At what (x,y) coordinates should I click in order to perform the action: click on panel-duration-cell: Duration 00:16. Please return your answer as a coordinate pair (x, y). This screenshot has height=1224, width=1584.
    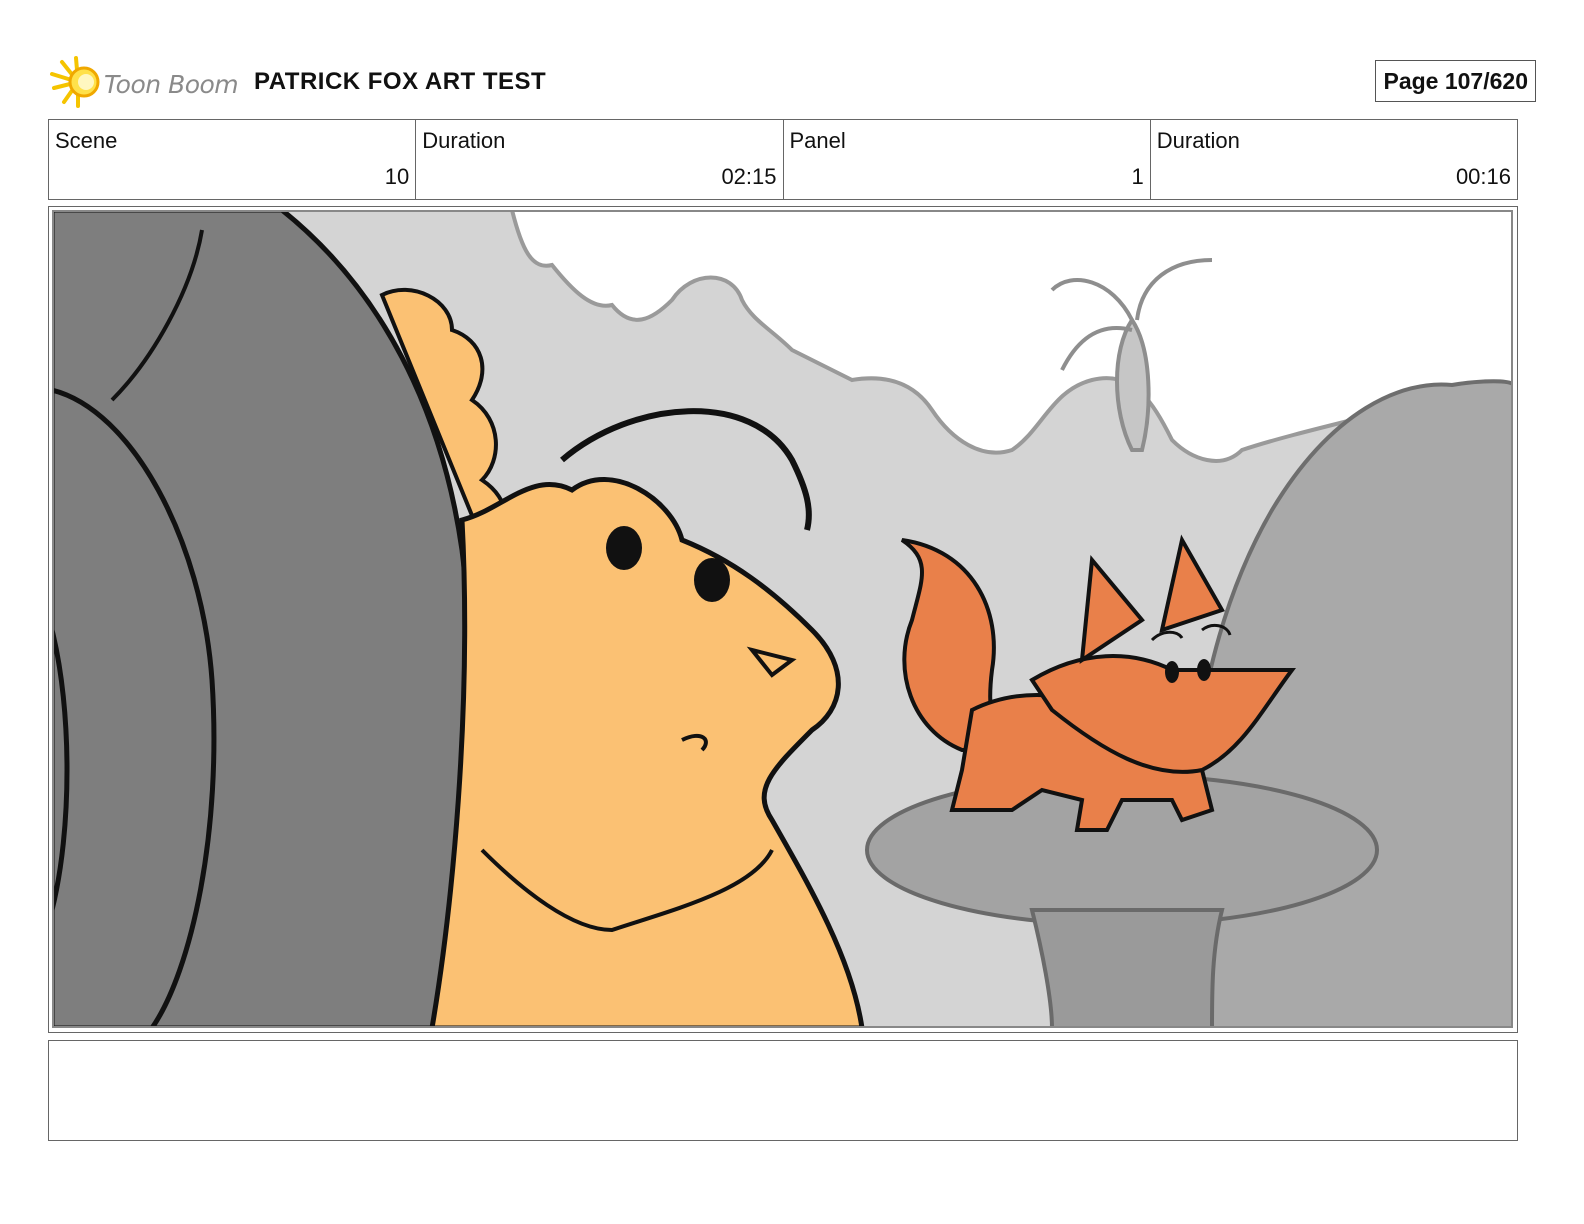
    Looking at the image, I should click on (1334, 159).